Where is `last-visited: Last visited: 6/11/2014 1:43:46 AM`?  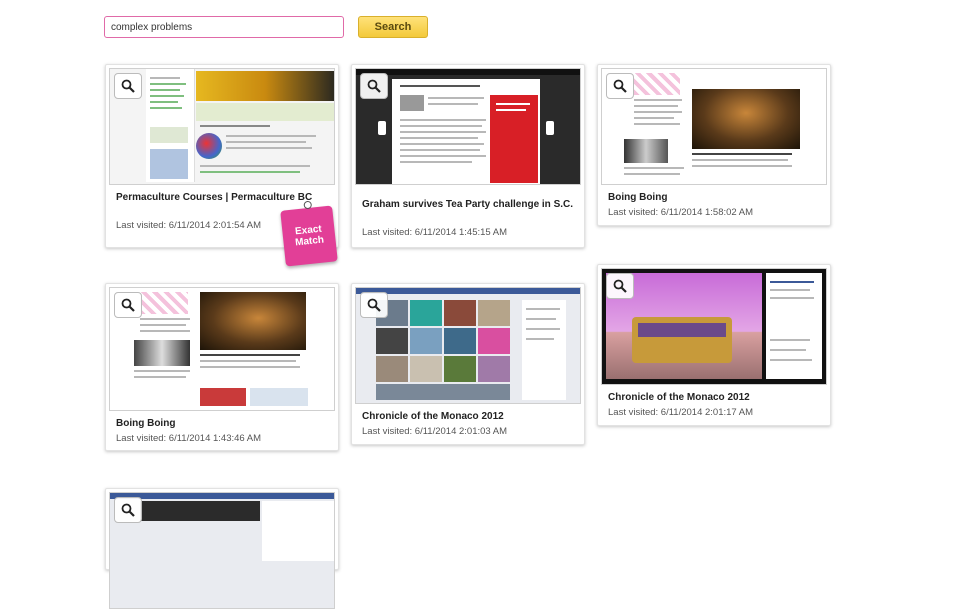 last-visited: Last visited: 6/11/2014 1:43:46 AM is located at coordinates (189, 438).